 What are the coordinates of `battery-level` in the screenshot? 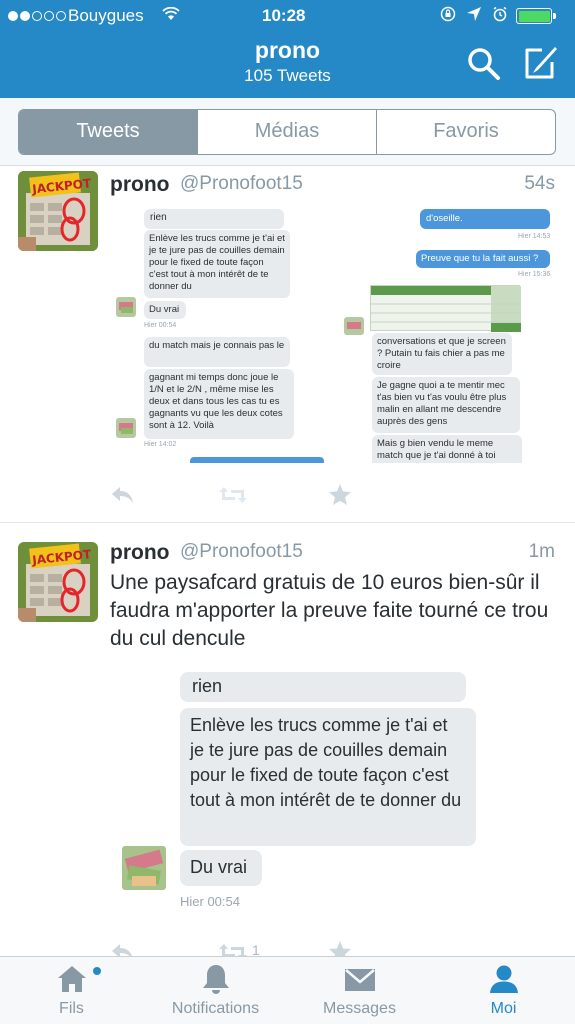 It's located at (534, 16).